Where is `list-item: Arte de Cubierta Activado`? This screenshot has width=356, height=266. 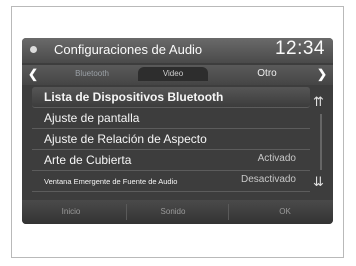
list-item: Arte de Cubierta Activado is located at coordinates (171, 160).